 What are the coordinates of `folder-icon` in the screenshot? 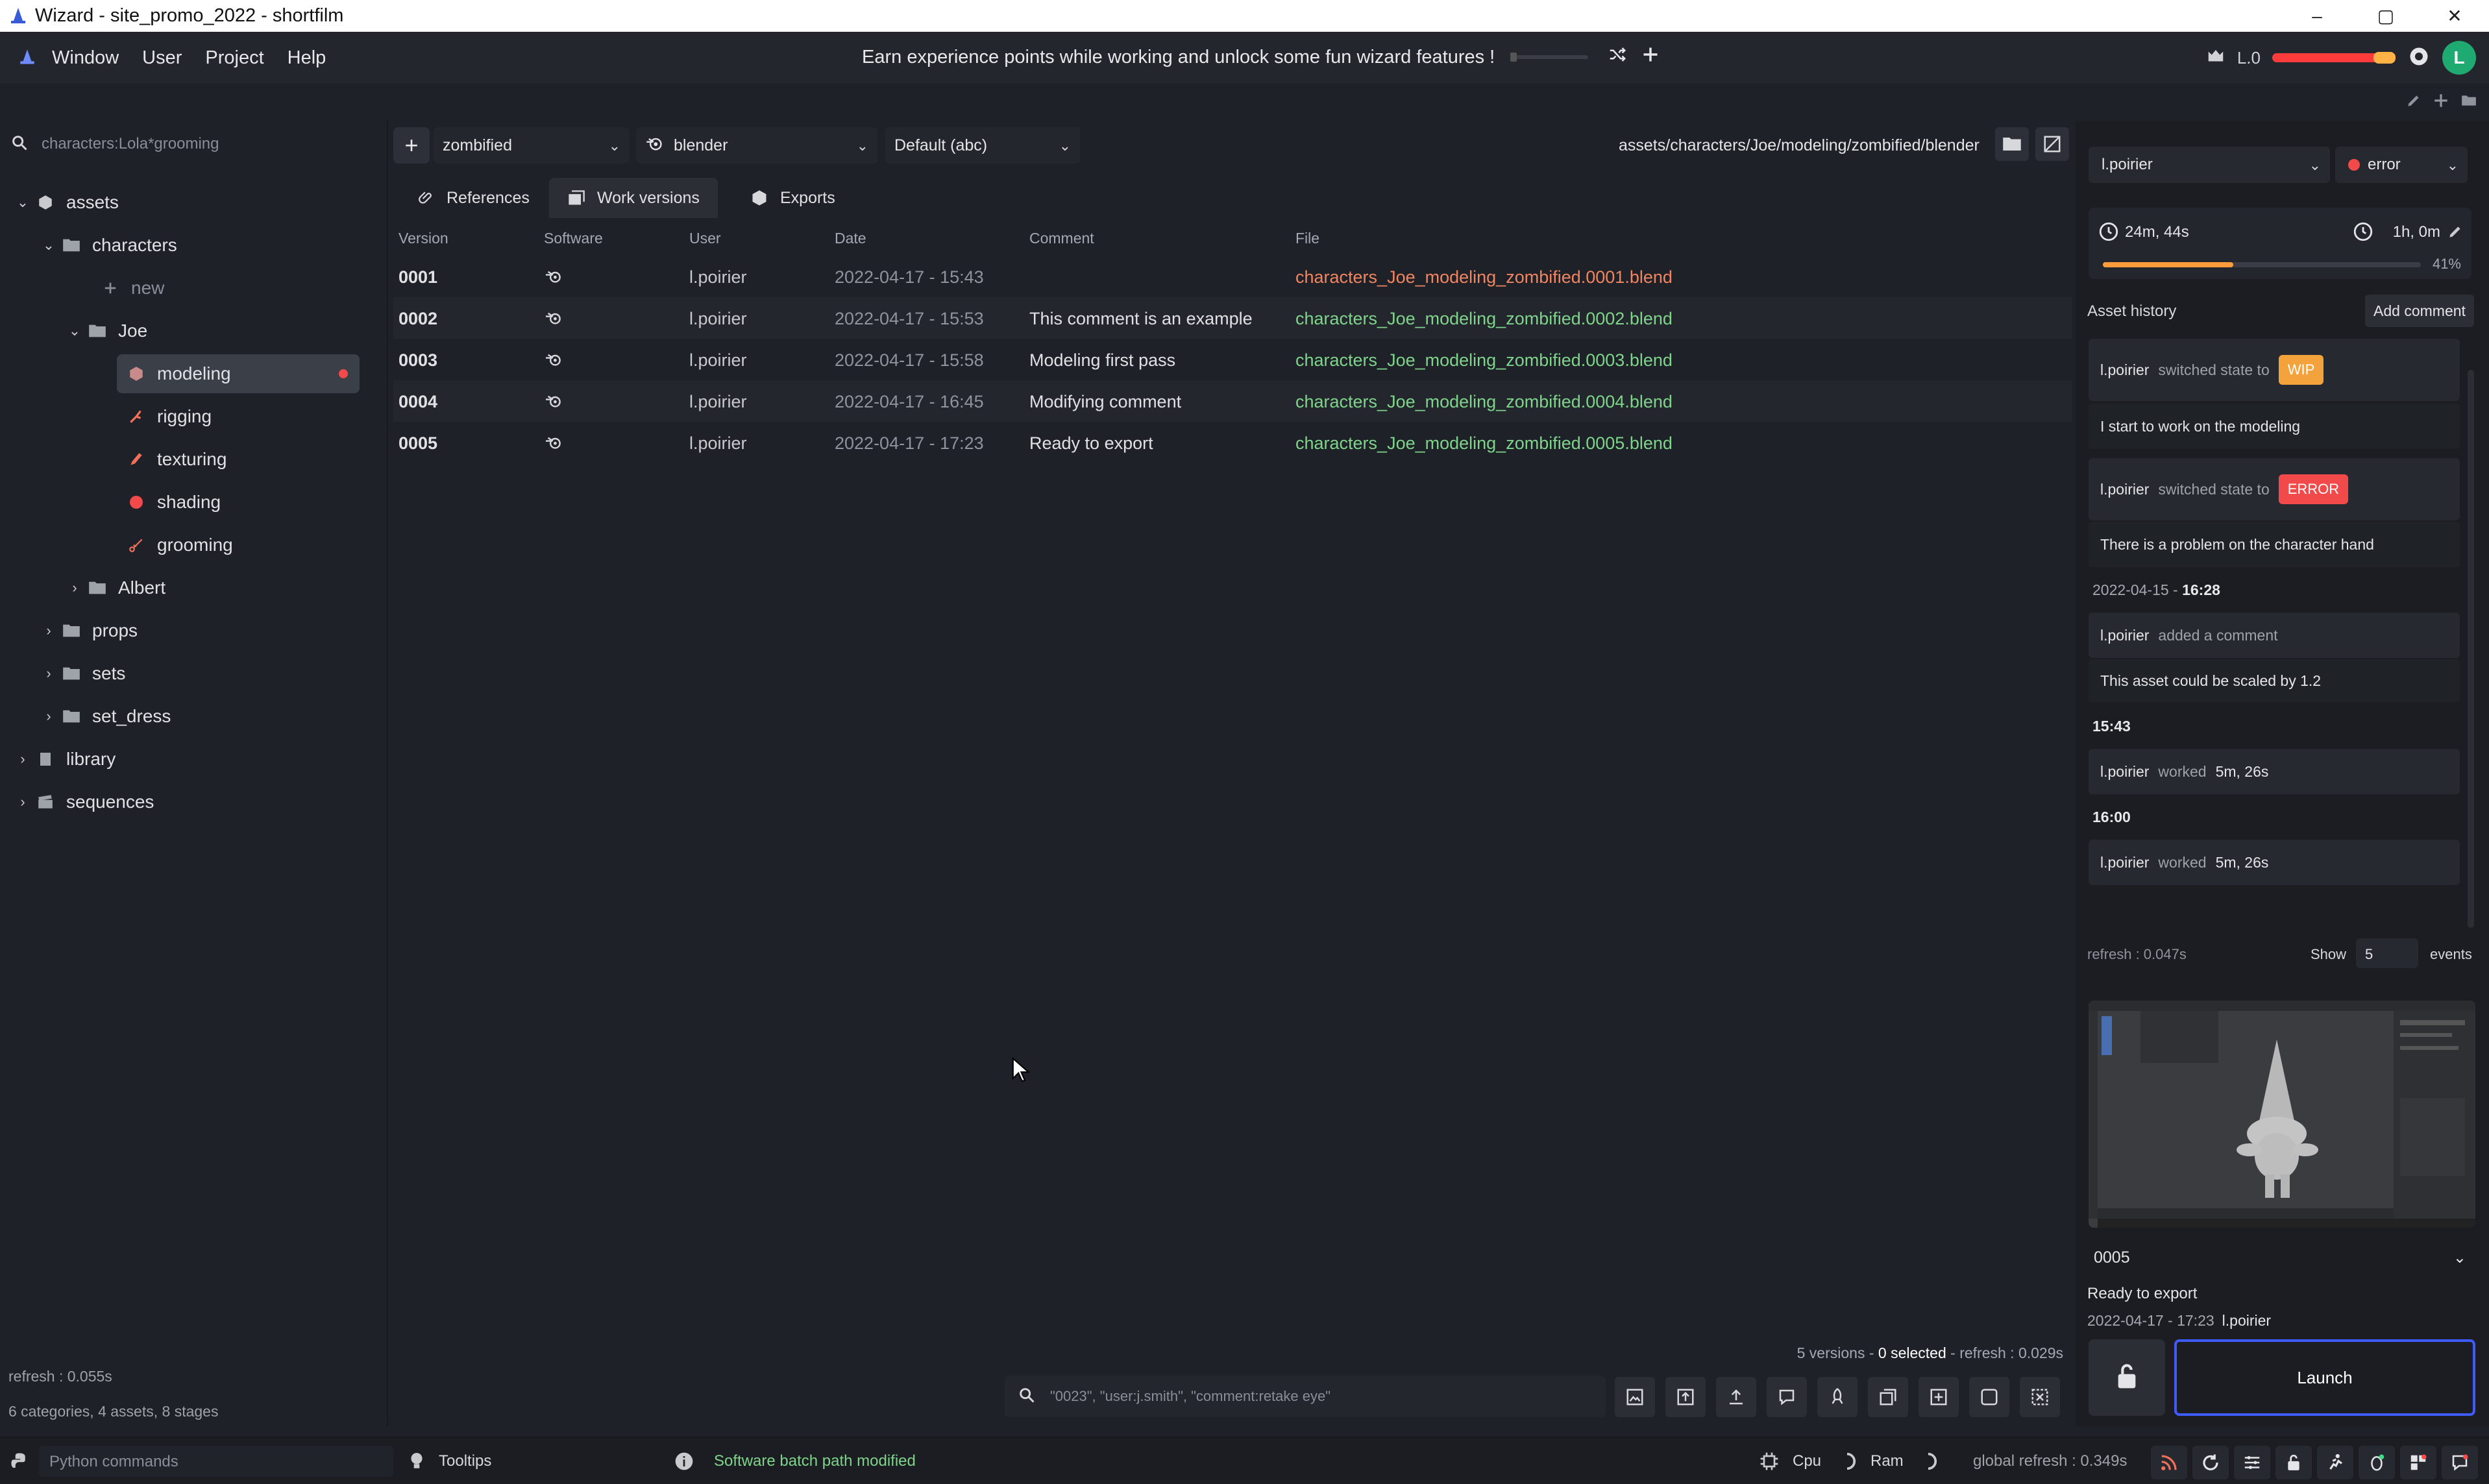 It's located at (2469, 102).